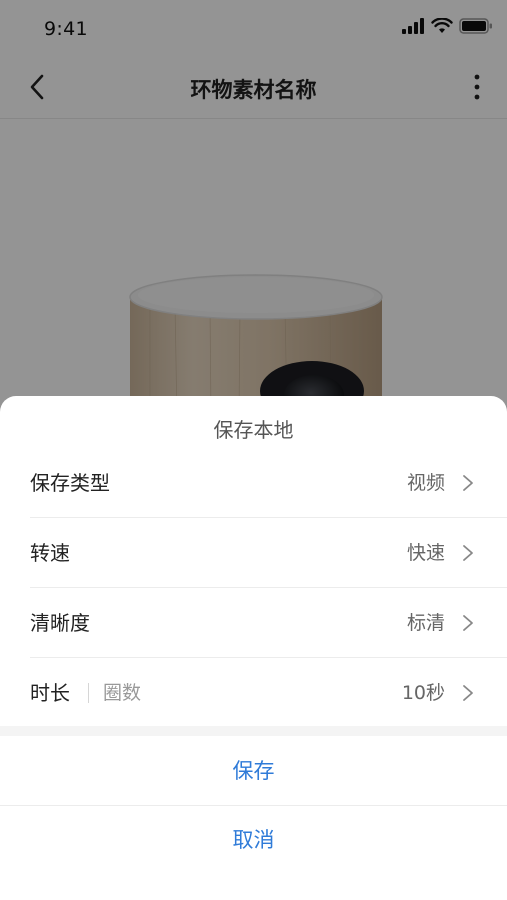 The height and width of the screenshot is (900, 507). What do you see at coordinates (253, 840) in the screenshot?
I see `cancel-button: 取消` at bounding box center [253, 840].